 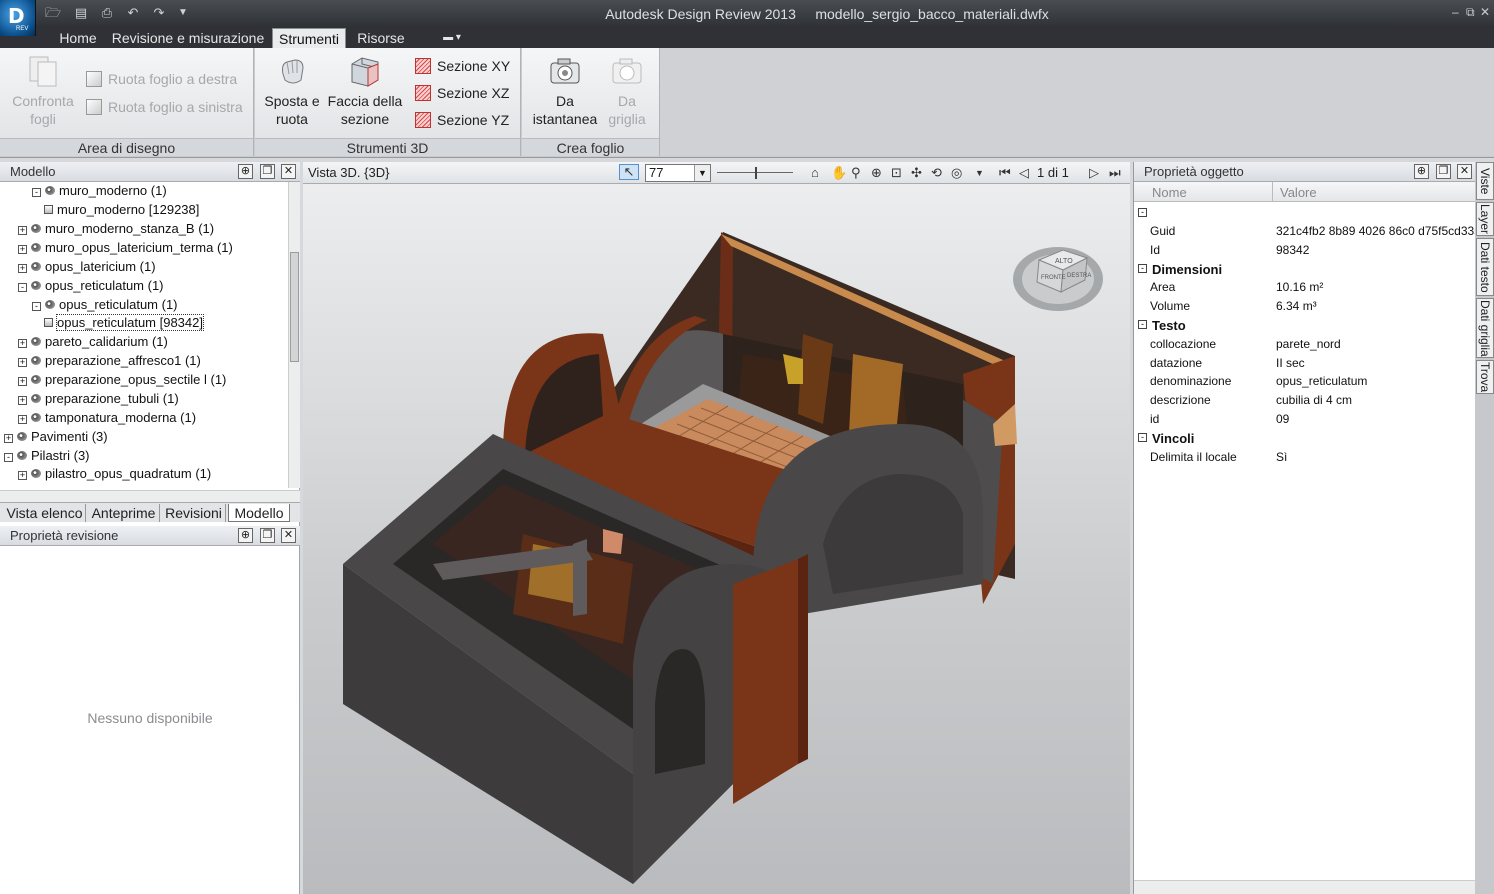 What do you see at coordinates (1115, 173) in the screenshot?
I see `last-page-icon: ⏭` at bounding box center [1115, 173].